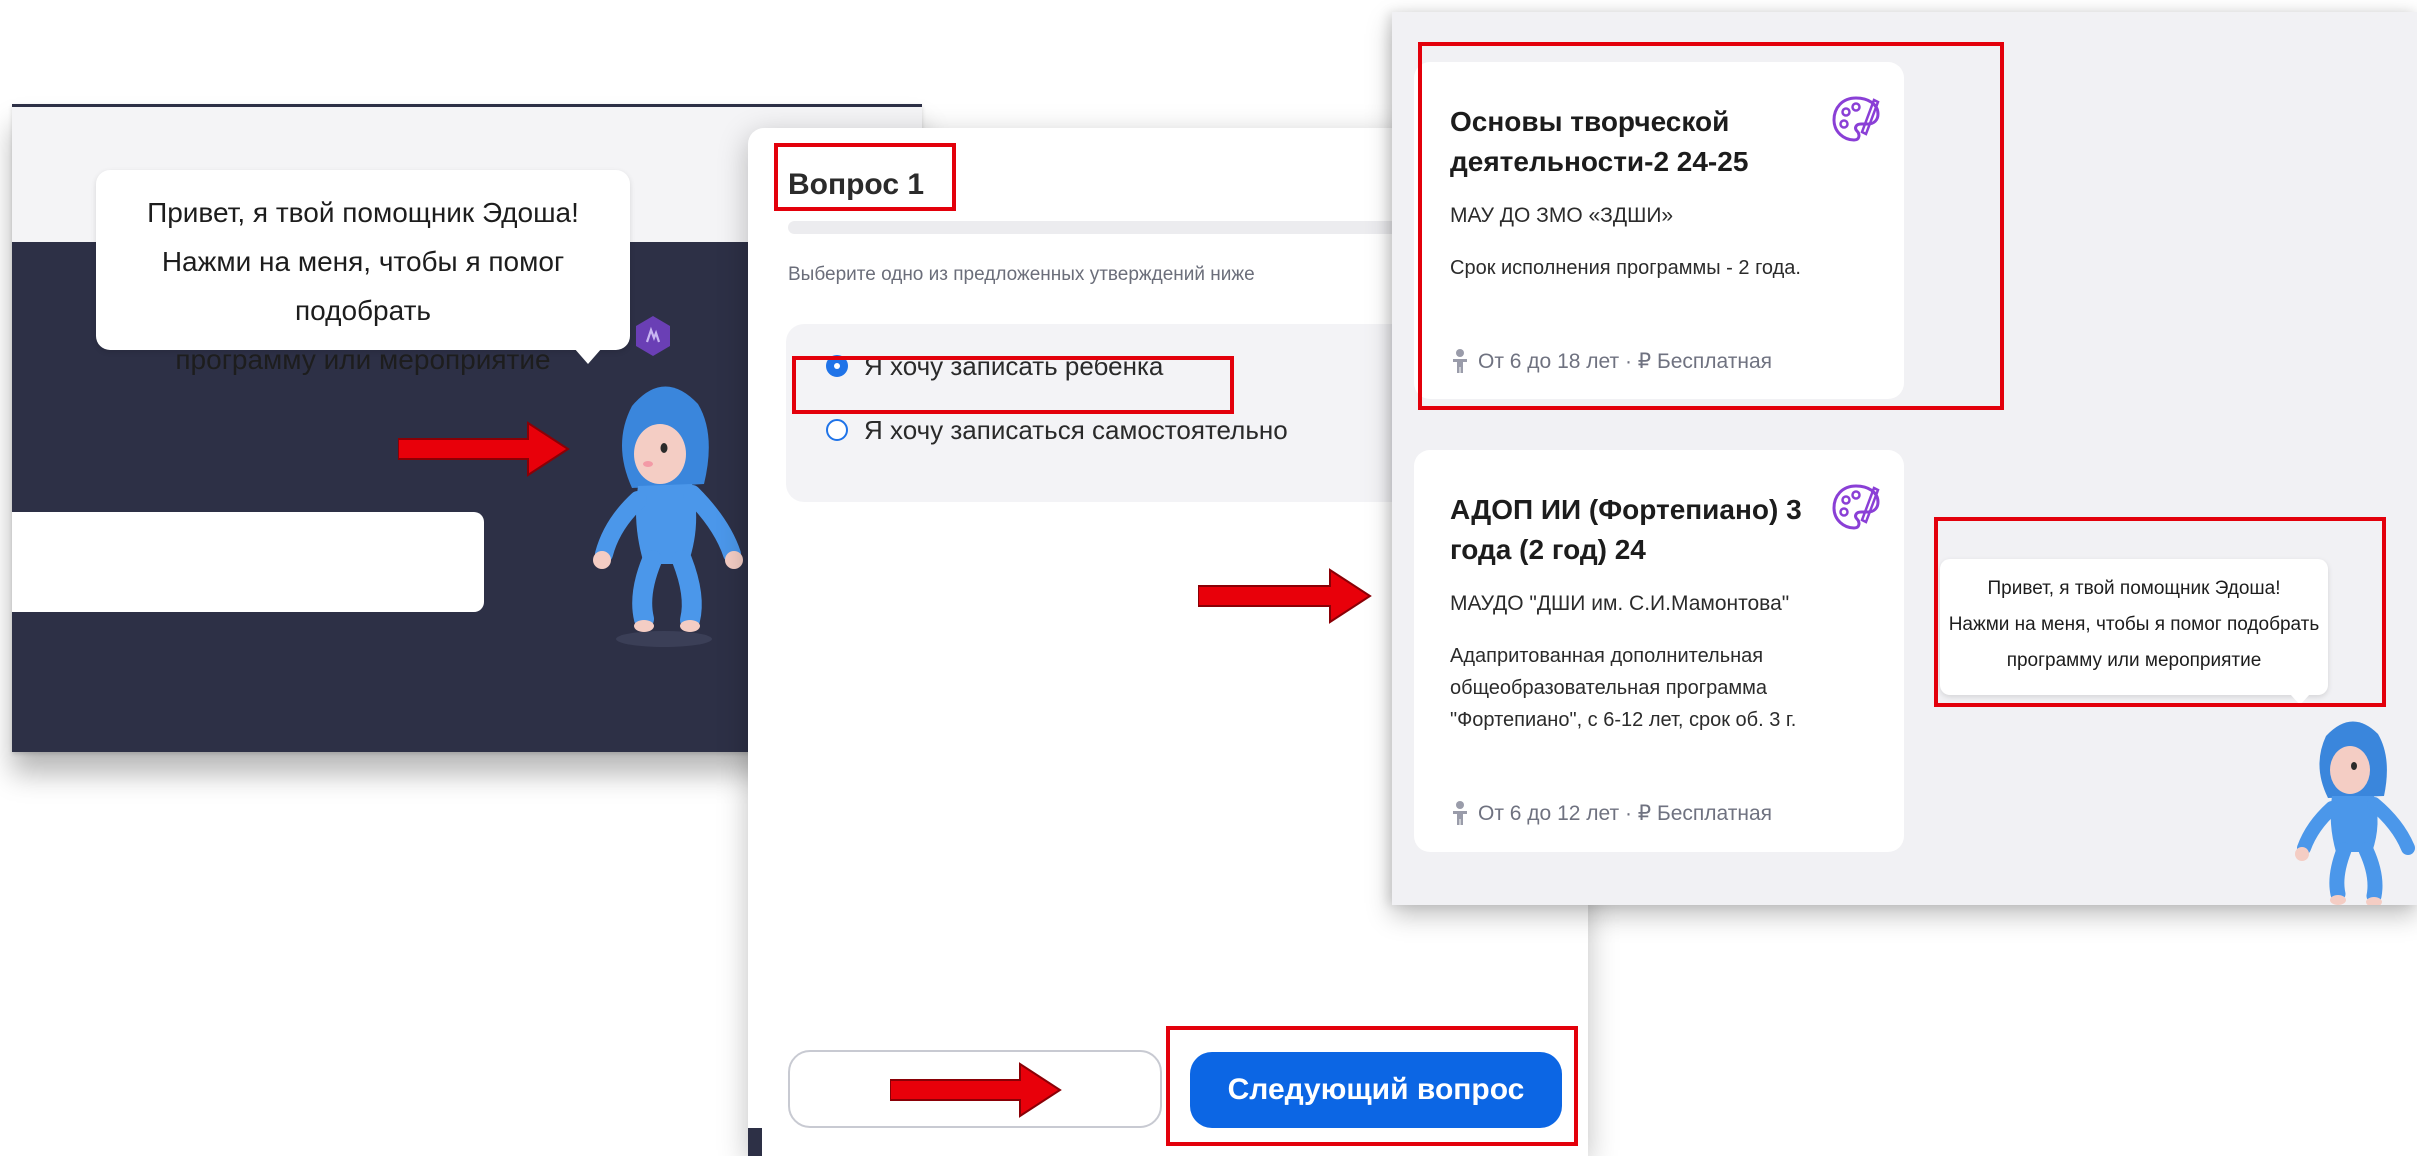  What do you see at coordinates (1625, 813) in the screenshot?
I see `card-meta-text: От 6 до 12 лет · ₽ Бесплатная` at bounding box center [1625, 813].